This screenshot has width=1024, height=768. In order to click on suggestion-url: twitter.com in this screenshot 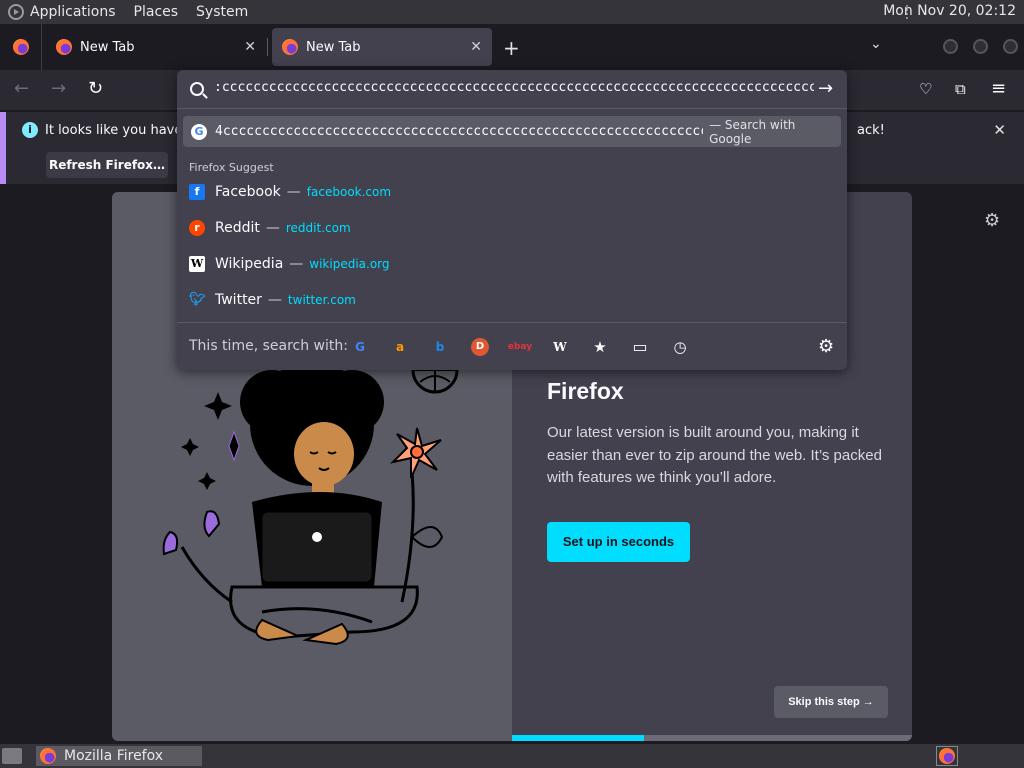, I will do `click(321, 300)`.